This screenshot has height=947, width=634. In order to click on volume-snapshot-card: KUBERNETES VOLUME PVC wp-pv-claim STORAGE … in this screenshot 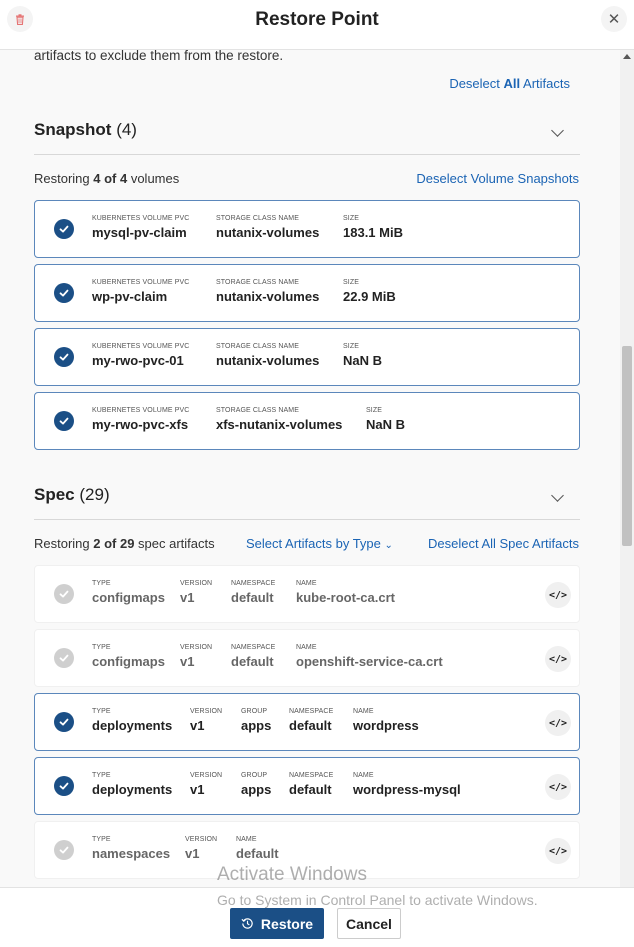, I will do `click(307, 293)`.